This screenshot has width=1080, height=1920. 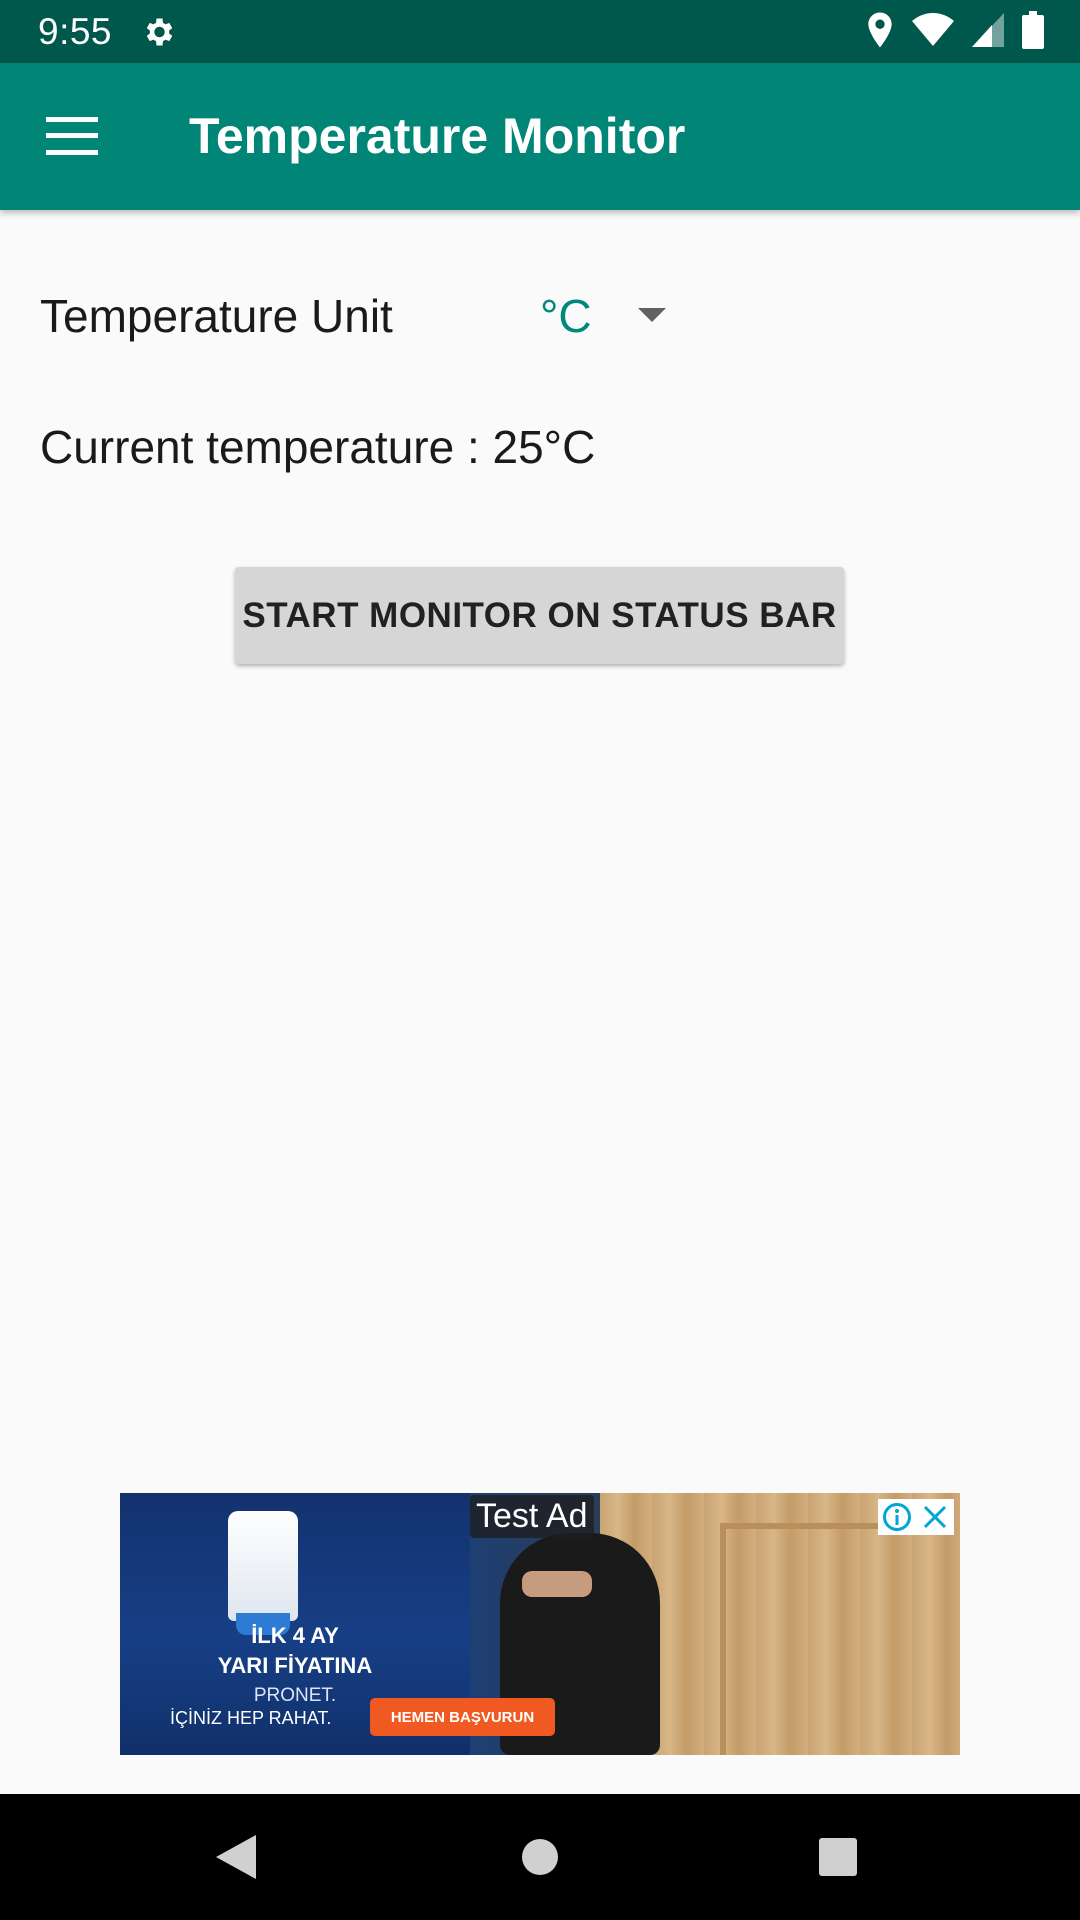 I want to click on ad-burglar-eyes, so click(x=557, y=1584).